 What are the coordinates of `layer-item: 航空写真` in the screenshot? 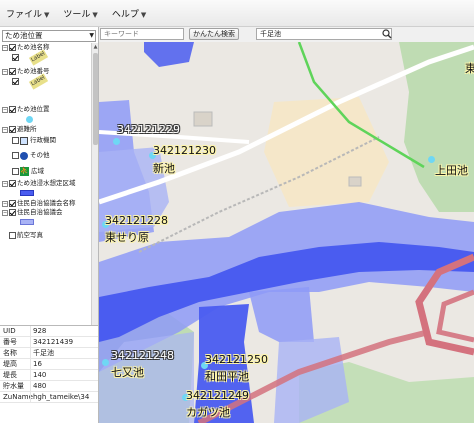 It's located at (26, 235).